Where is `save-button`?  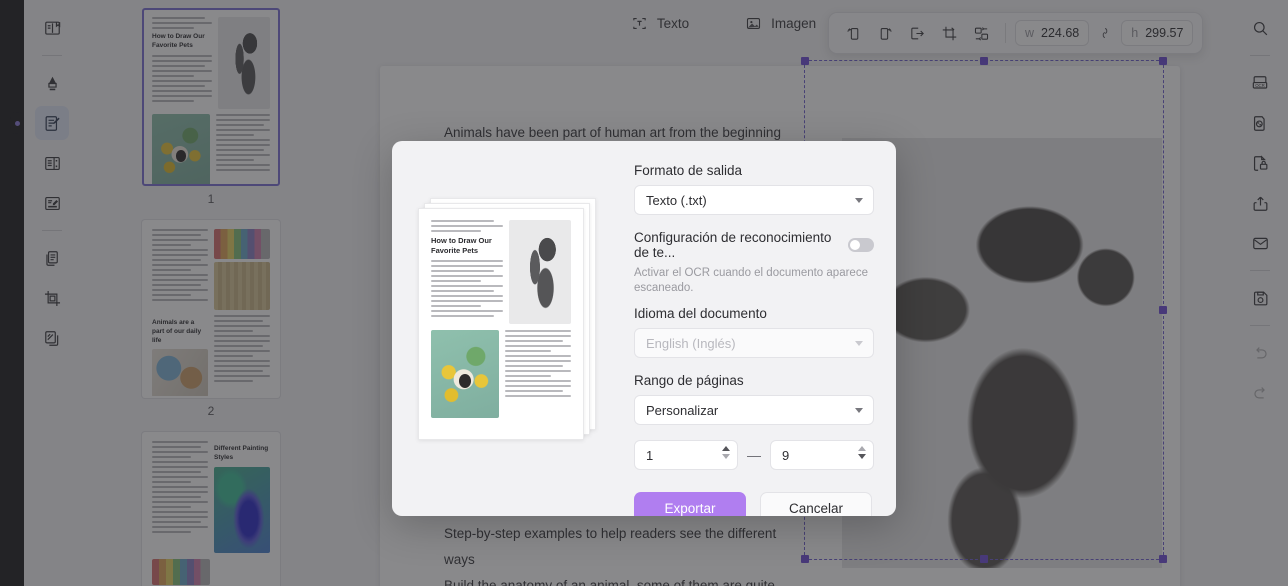
save-button is located at coordinates (1260, 298).